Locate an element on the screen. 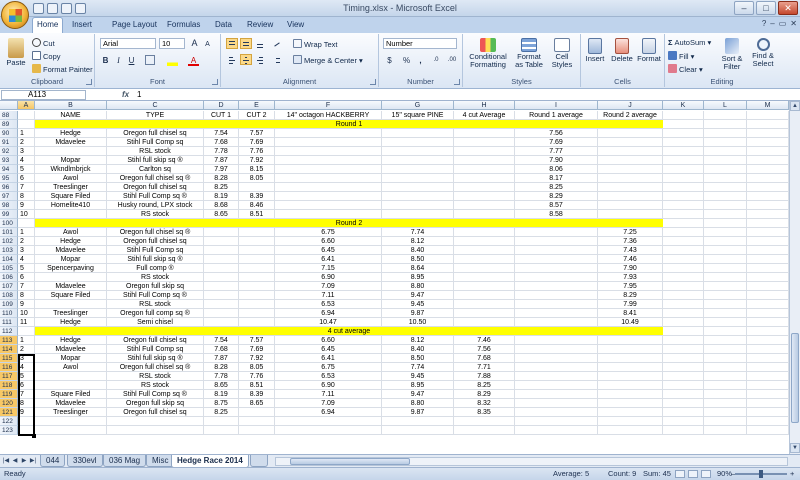  table-cell: 8.25 is located at coordinates (221, 412).